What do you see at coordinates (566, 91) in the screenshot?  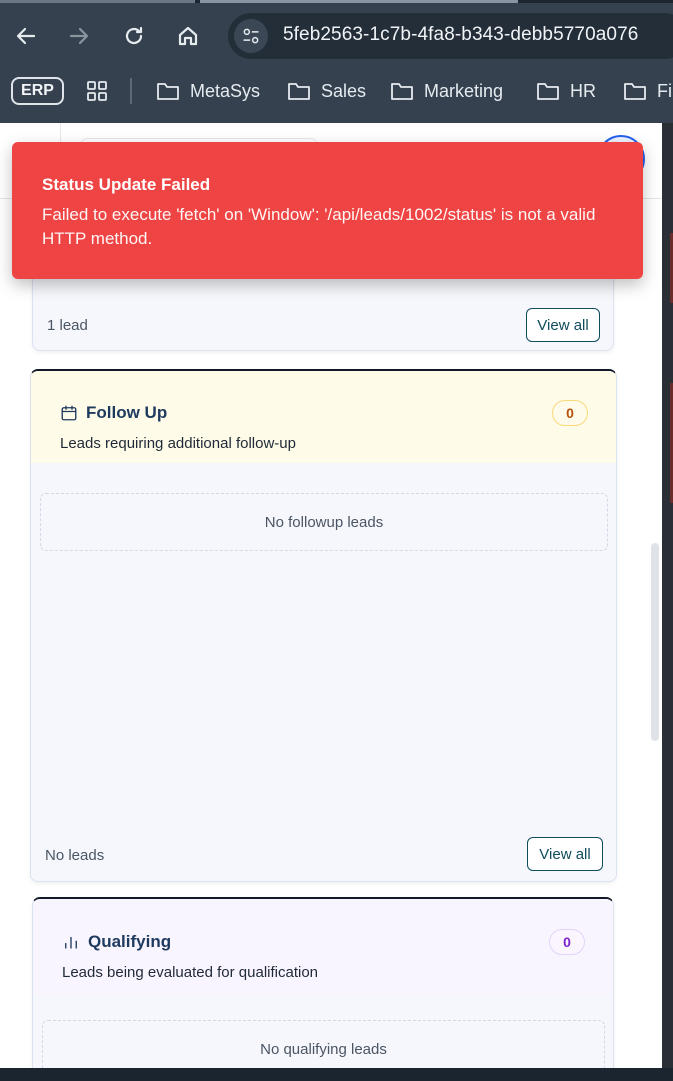 I see `bookmark-hr: HR` at bounding box center [566, 91].